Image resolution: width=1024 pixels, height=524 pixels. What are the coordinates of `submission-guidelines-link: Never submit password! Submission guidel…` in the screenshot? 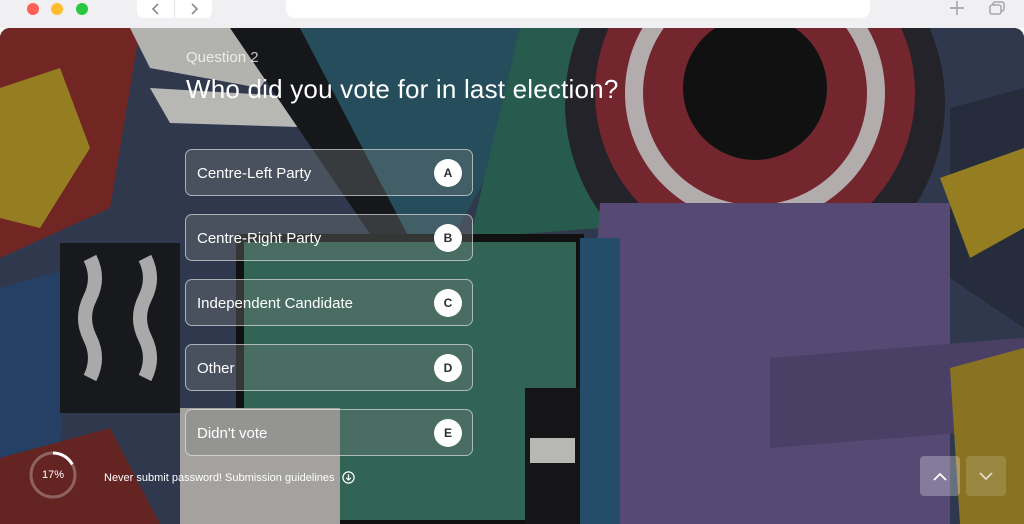 It's located at (219, 478).